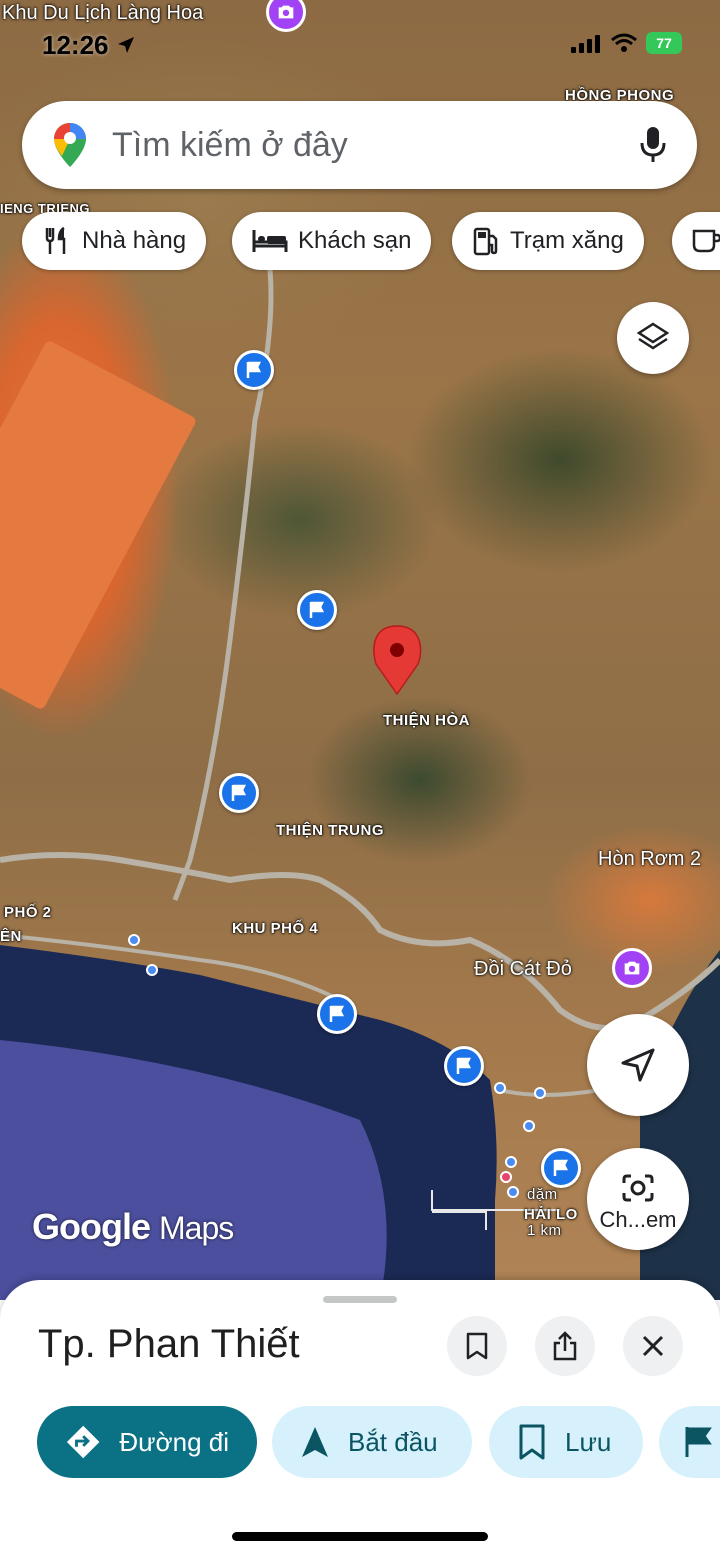 The height and width of the screenshot is (1557, 720). I want to click on microphone-icon, so click(653, 145).